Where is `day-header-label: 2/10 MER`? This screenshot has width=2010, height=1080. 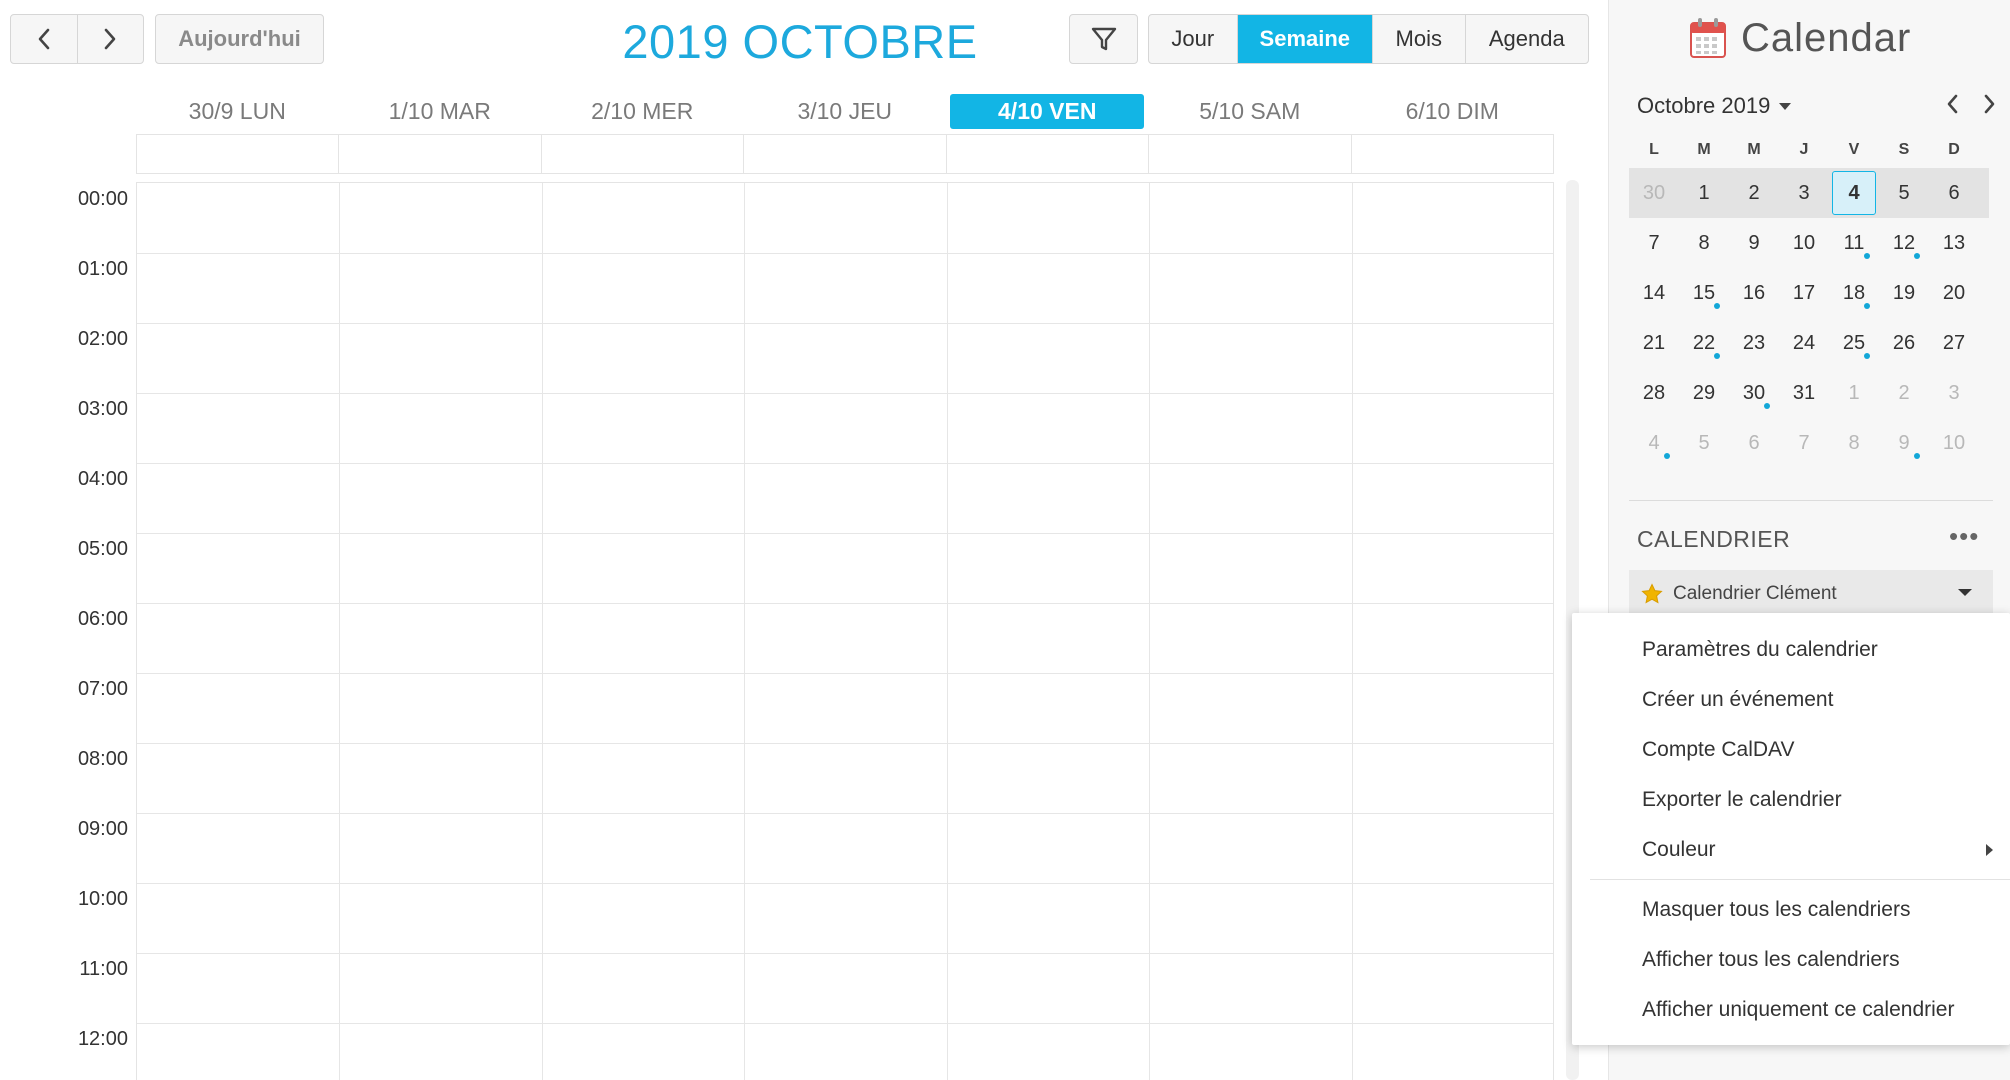 day-header-label: 2/10 MER is located at coordinates (642, 110).